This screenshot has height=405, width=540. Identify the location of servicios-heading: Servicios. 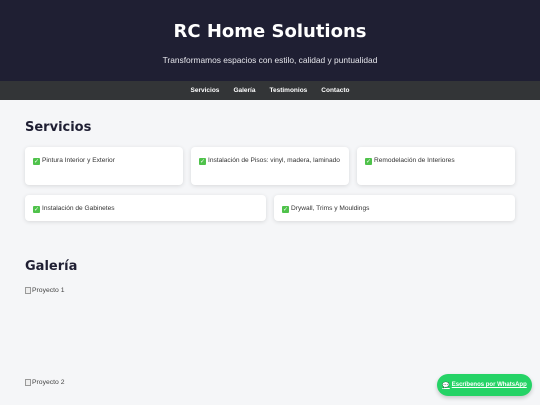
(58, 127).